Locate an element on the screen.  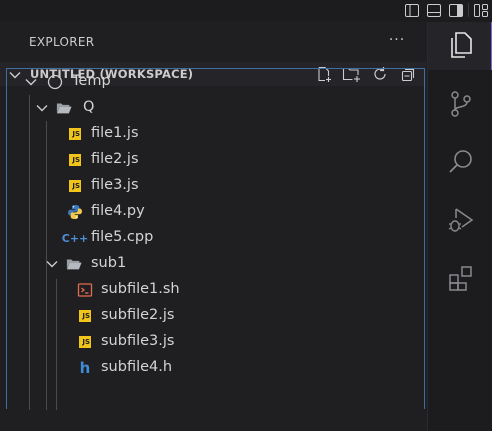
tree-item-label: file5.cpp is located at coordinates (122, 237).